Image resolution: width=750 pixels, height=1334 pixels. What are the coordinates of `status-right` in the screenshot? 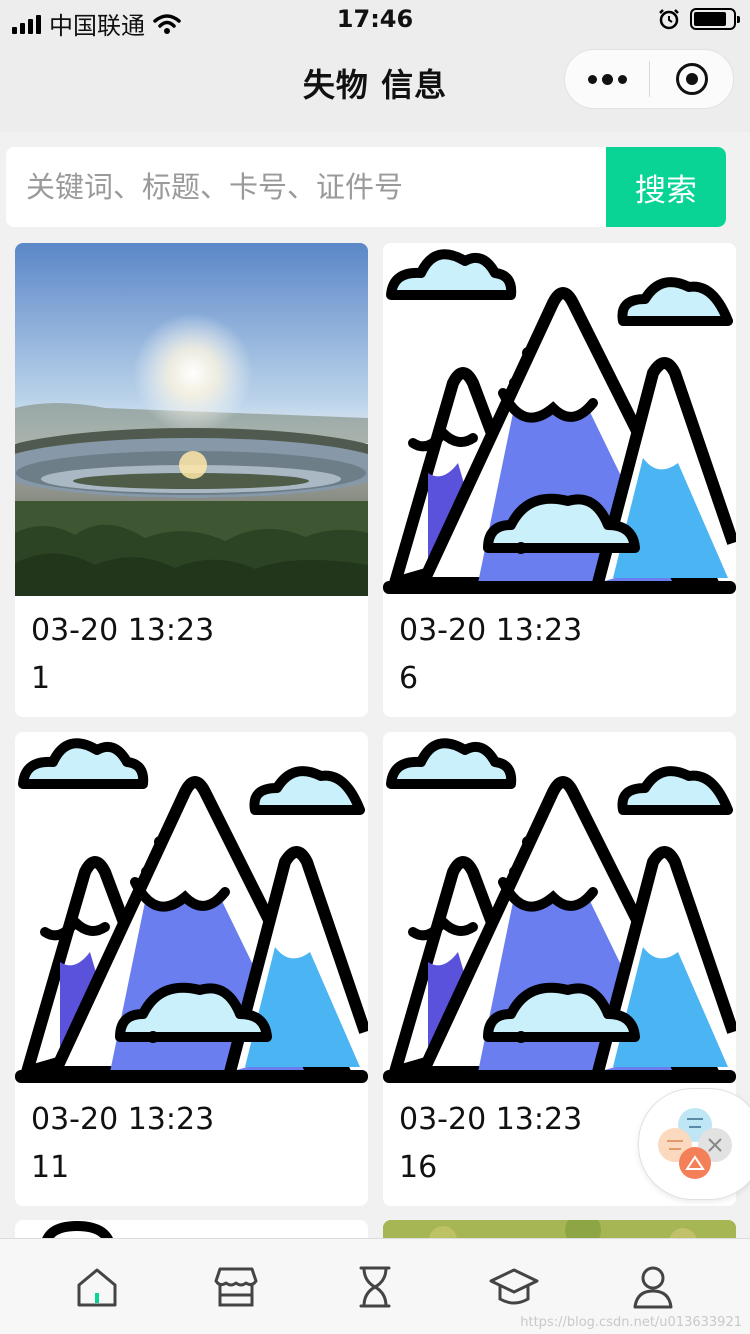 It's located at (699, 19).